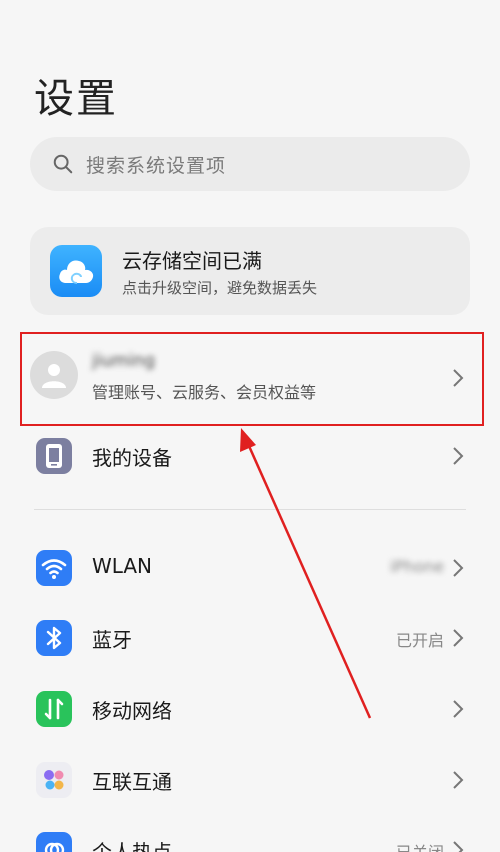 The width and height of the screenshot is (500, 852). Describe the element at coordinates (192, 261) in the screenshot. I see `cloud-card-title: 云存储空间已满` at that location.